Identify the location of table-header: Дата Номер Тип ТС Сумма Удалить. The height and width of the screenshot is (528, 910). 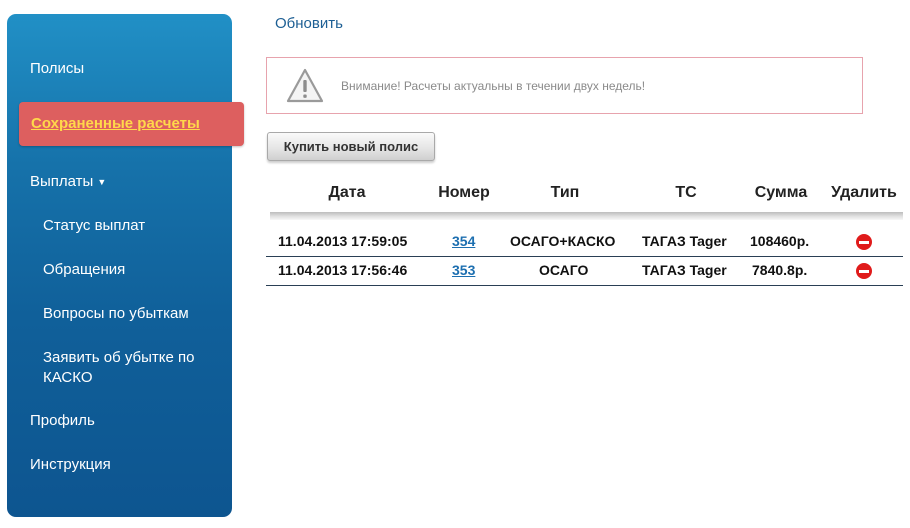
(455, 194).